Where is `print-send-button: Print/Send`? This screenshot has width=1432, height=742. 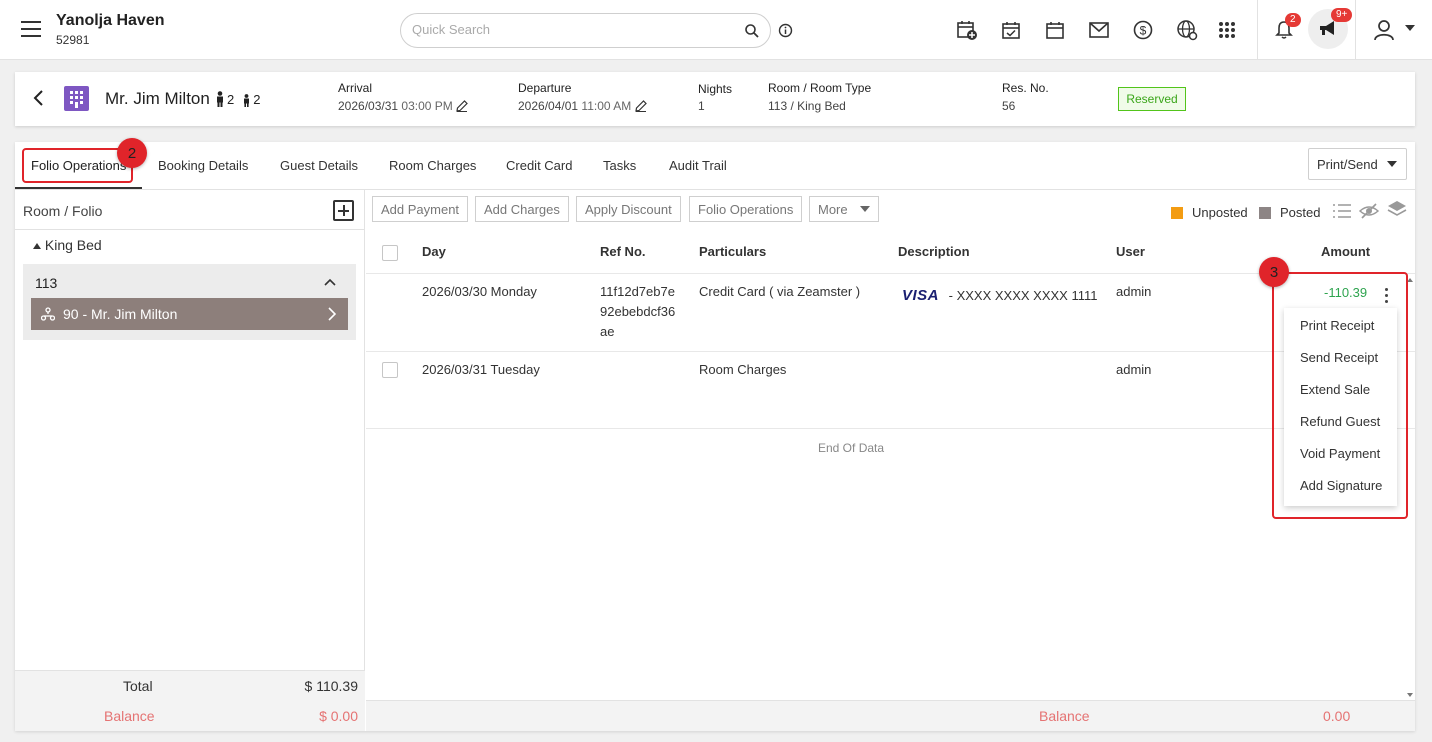 print-send-button: Print/Send is located at coordinates (1357, 164).